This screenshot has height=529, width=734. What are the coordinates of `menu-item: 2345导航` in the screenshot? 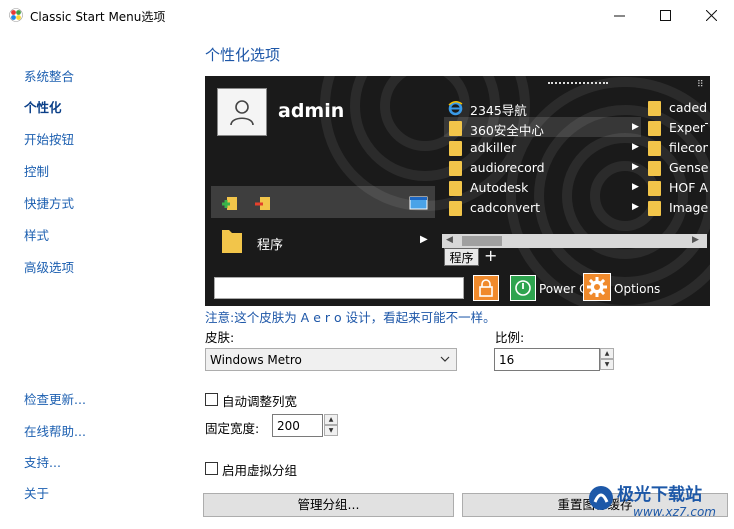 It's located at (543, 108).